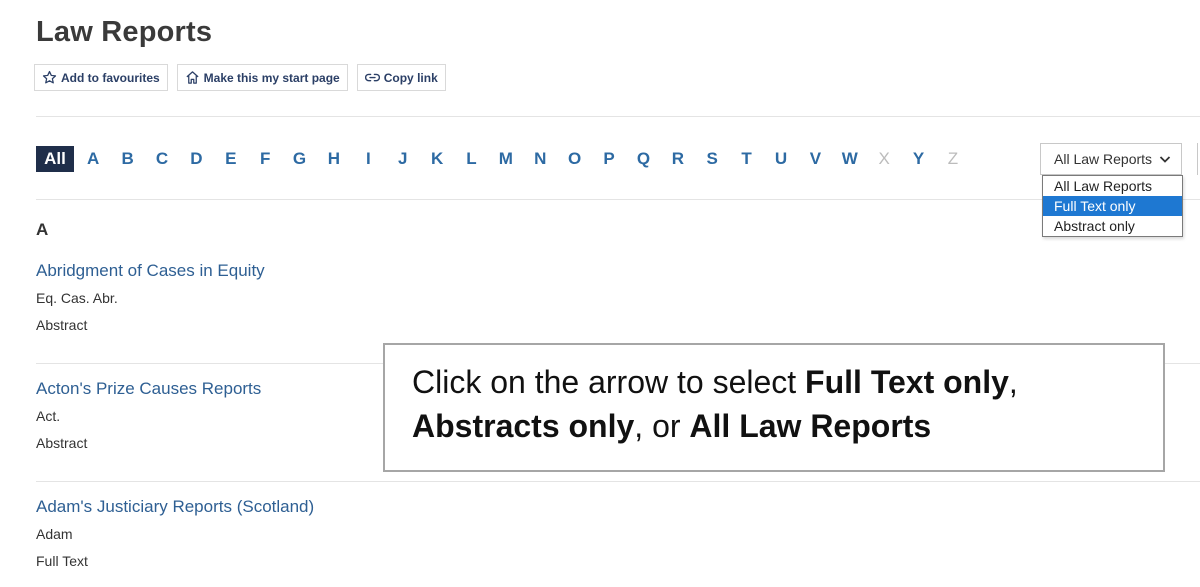 Image resolution: width=1200 pixels, height=587 pixels. Describe the element at coordinates (403, 159) in the screenshot. I see `letter-j: J` at that location.